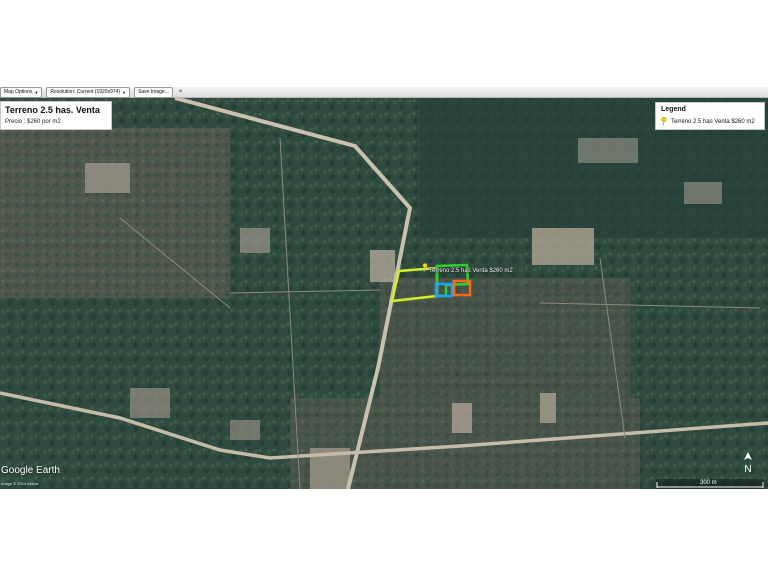 This screenshot has width=768, height=576. What do you see at coordinates (18, 91) in the screenshot?
I see `map-options-label: Map Options` at bounding box center [18, 91].